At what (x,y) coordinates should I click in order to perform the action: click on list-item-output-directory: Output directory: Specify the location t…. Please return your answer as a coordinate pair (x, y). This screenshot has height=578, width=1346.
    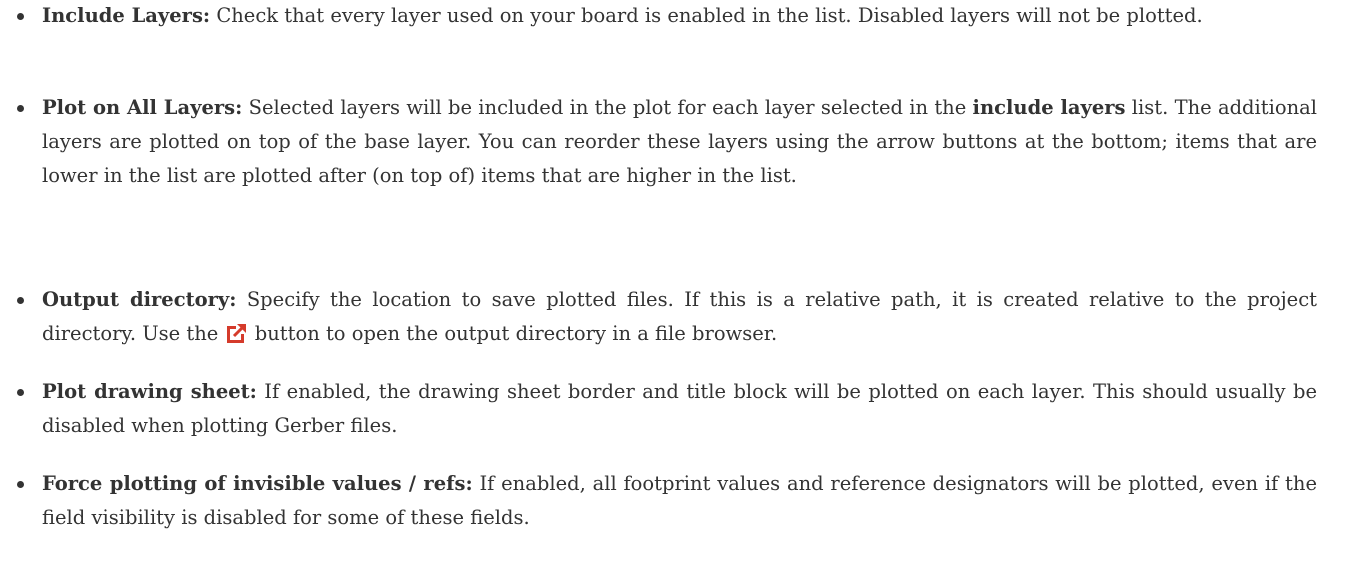
    Looking at the image, I should click on (673, 317).